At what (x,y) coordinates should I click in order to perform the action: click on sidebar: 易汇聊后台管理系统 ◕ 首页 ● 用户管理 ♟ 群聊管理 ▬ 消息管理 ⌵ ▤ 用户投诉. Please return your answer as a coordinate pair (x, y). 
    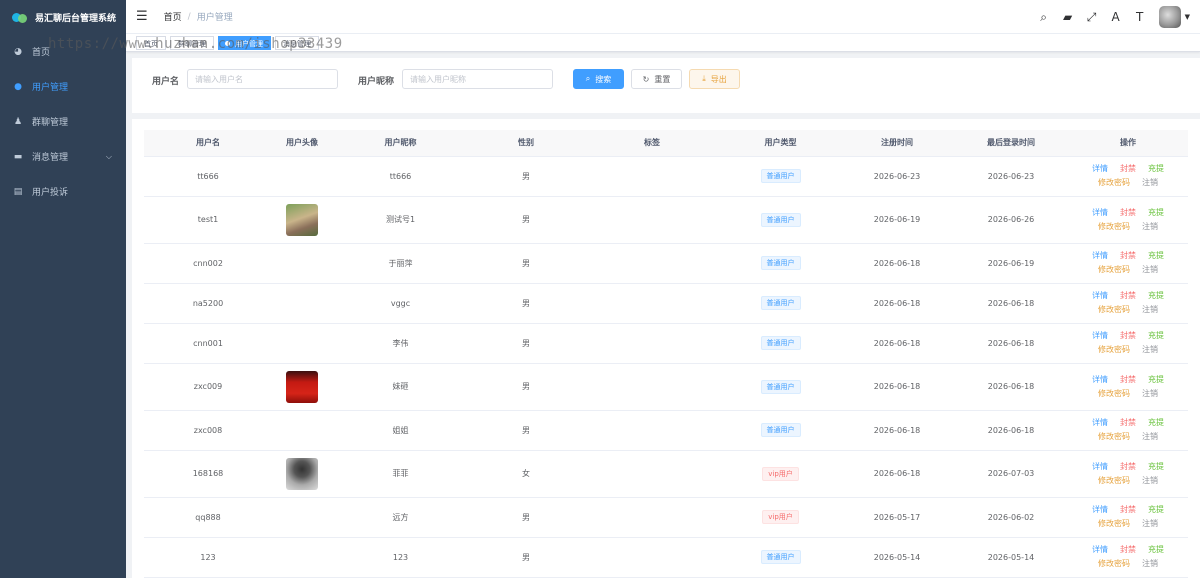
    Looking at the image, I should click on (63, 289).